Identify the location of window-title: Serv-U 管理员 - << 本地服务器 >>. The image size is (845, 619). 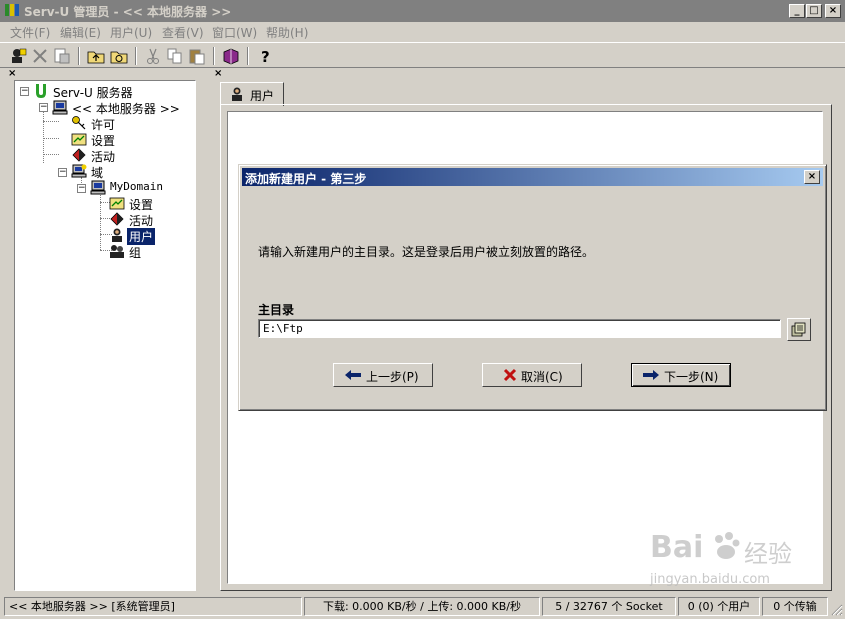
(128, 12).